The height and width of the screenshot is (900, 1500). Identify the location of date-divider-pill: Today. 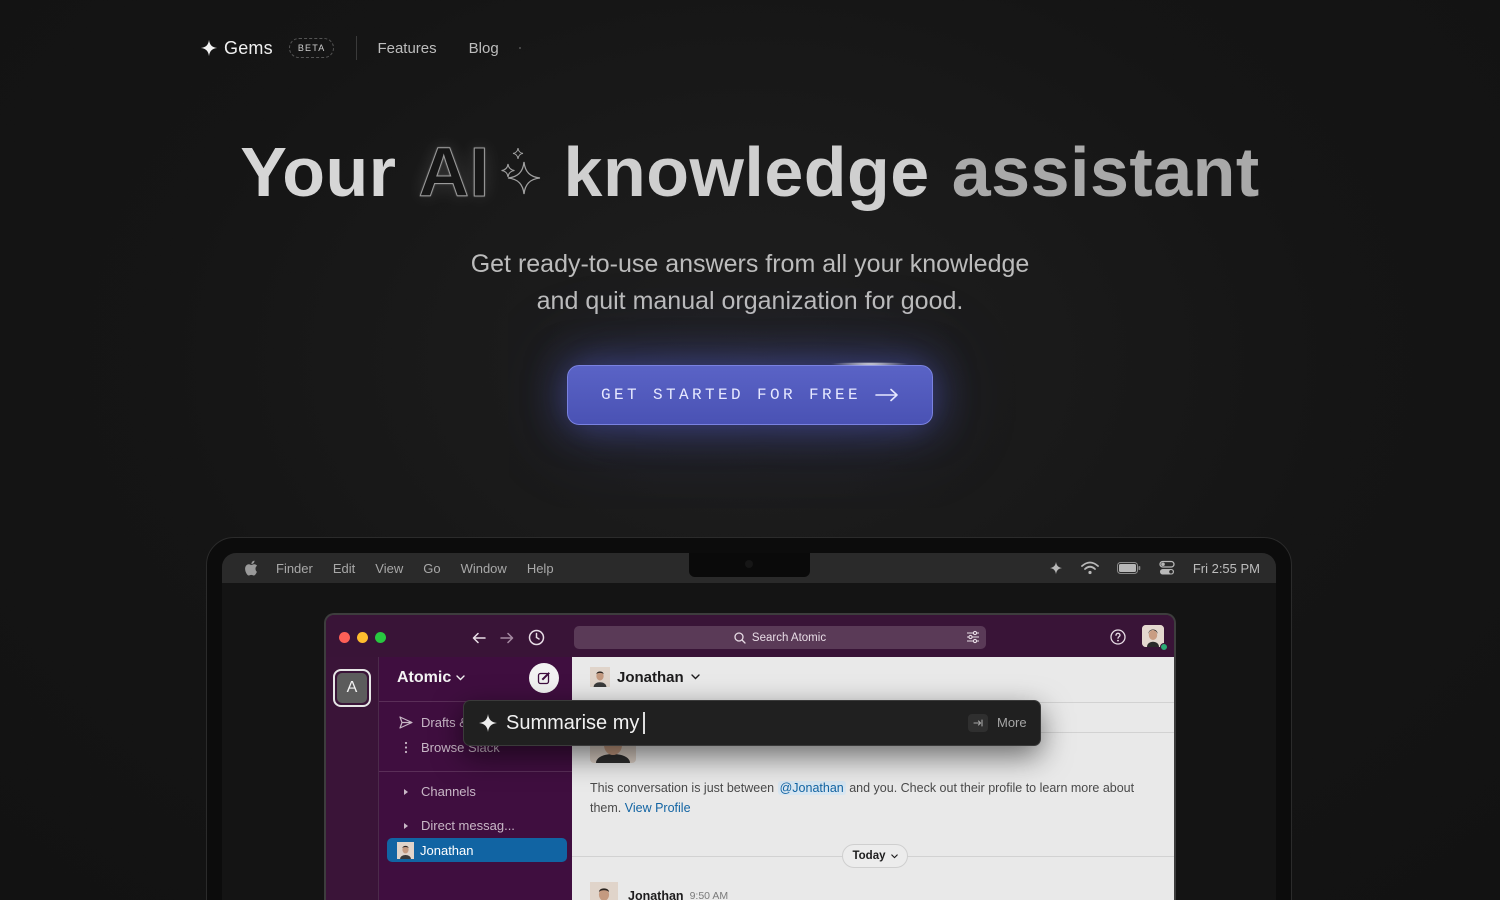
(875, 856).